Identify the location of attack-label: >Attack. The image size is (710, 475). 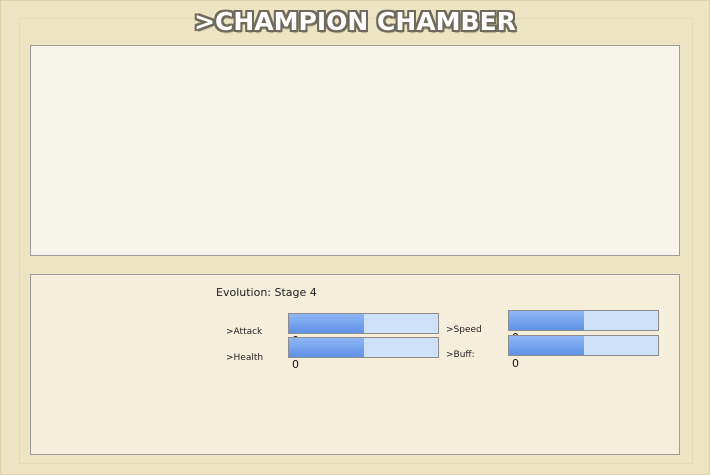
(244, 332).